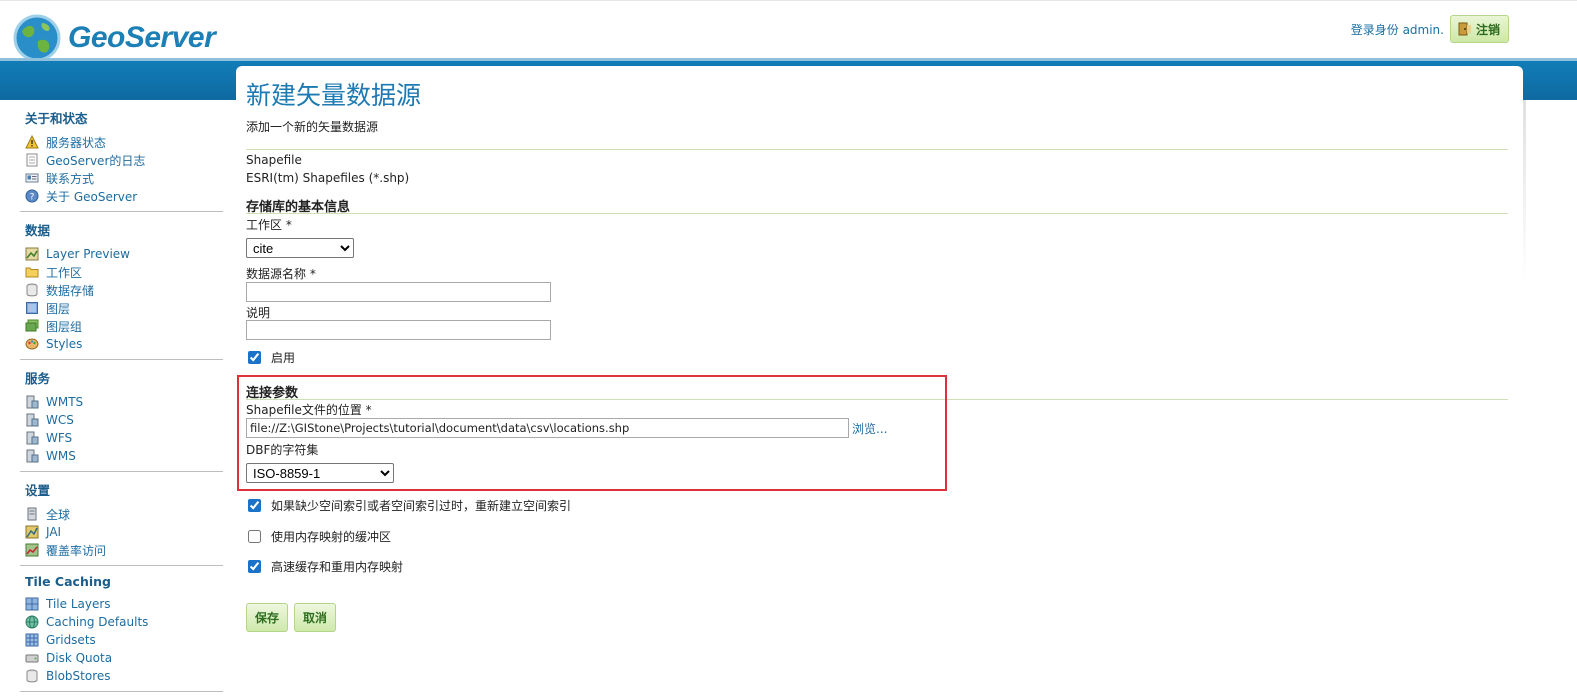 The width and height of the screenshot is (1577, 700). What do you see at coordinates (124, 676) in the screenshot?
I see `sidebar-item-blobstores: BlobStores` at bounding box center [124, 676].